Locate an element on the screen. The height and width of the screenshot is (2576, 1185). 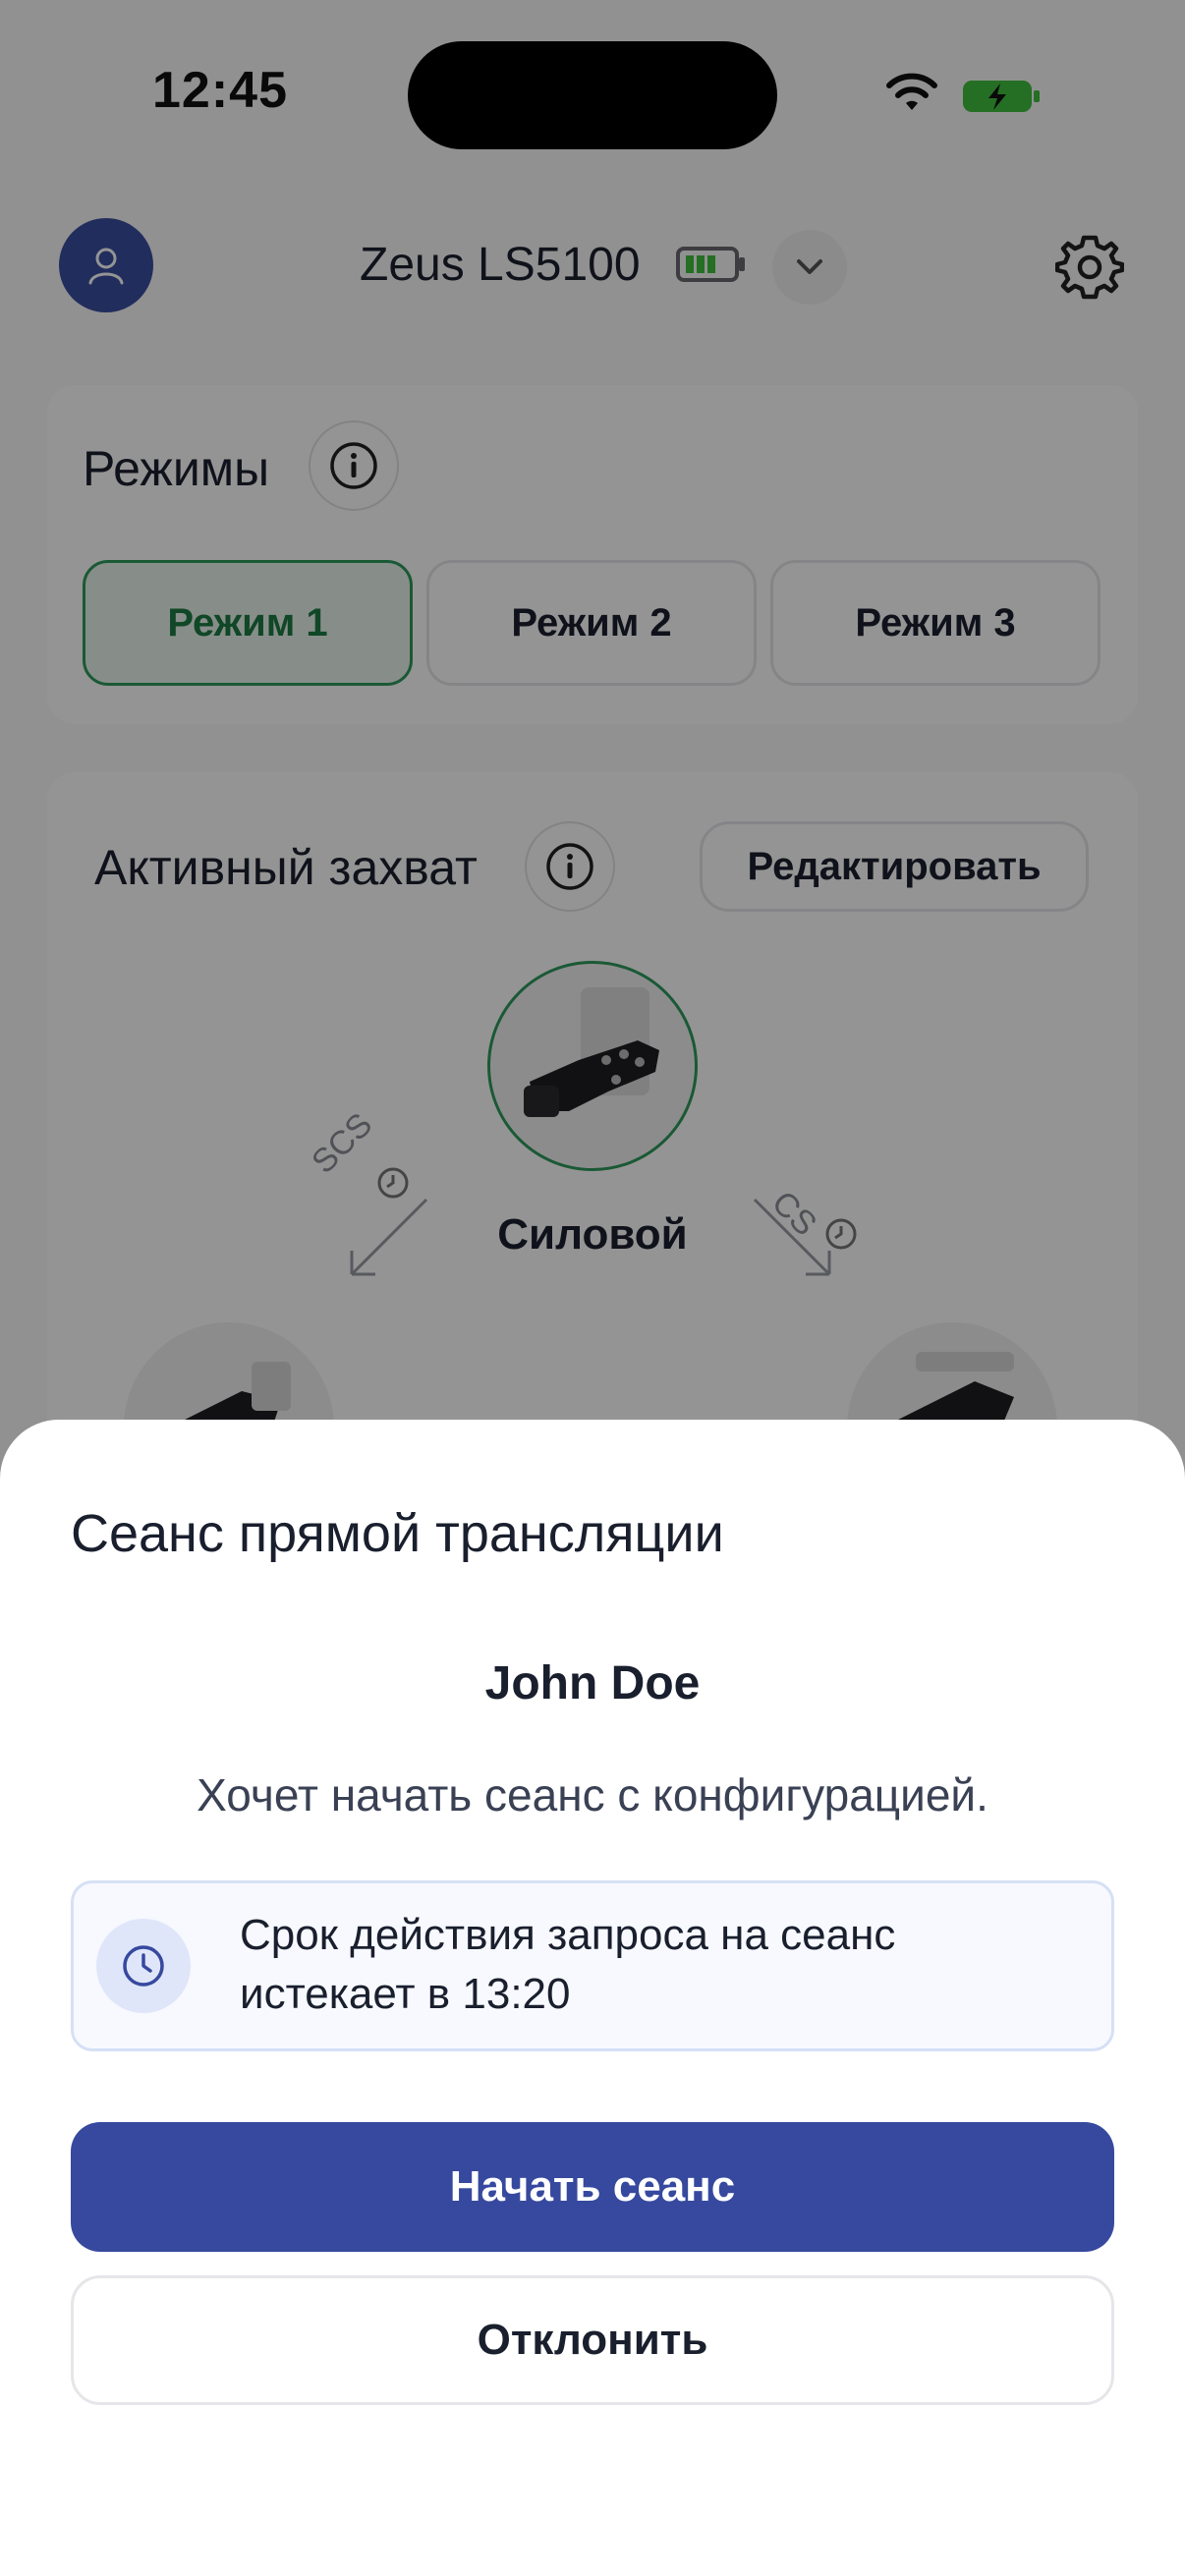
start-session-button: Начать сеанс is located at coordinates (592, 2187).